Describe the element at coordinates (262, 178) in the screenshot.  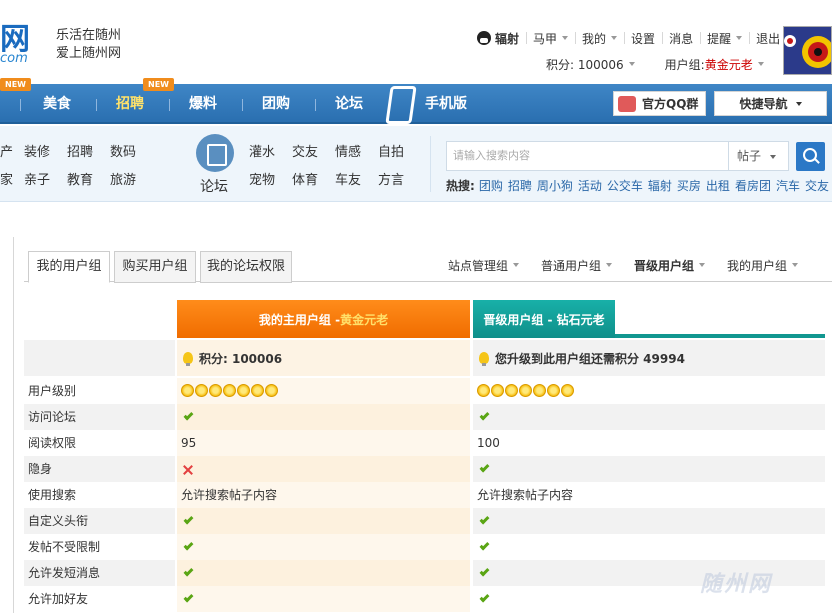
I see `forum-board-link: 宠物` at that location.